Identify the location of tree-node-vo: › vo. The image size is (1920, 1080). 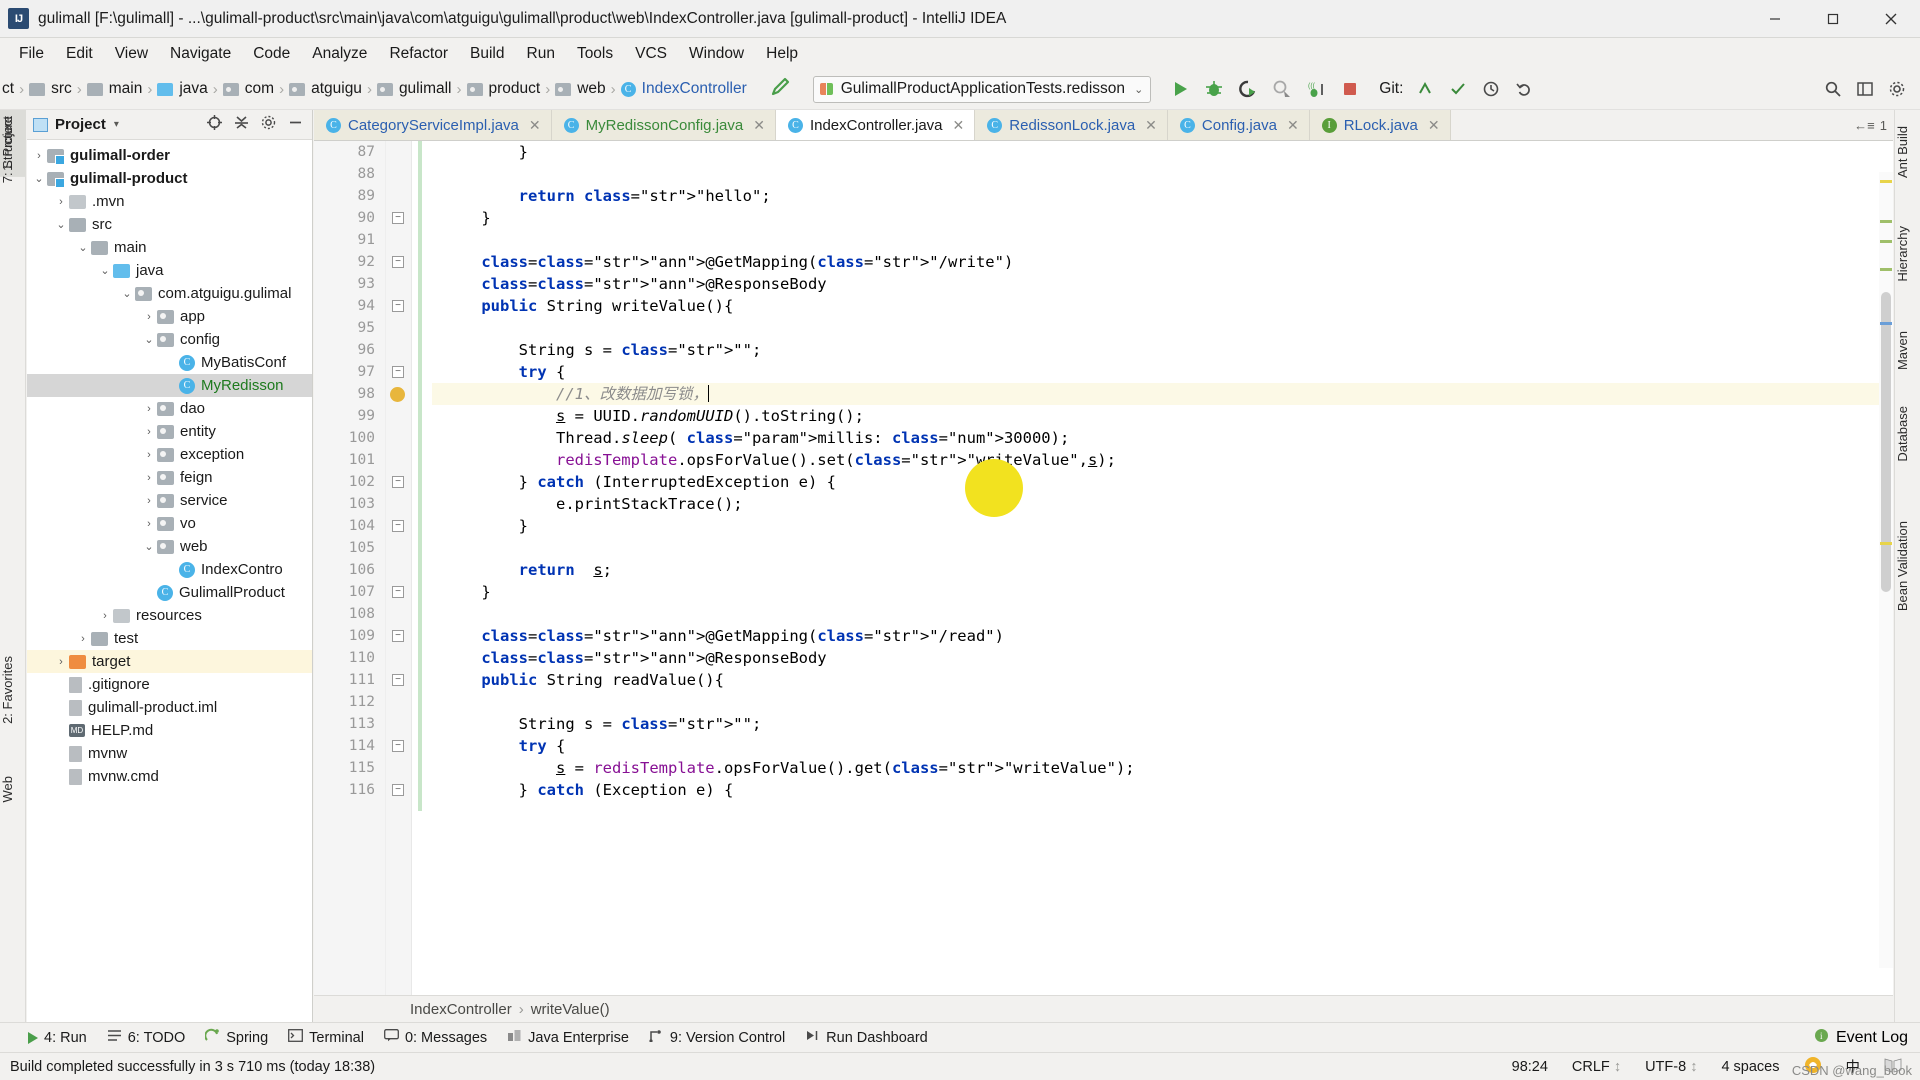
(169, 523).